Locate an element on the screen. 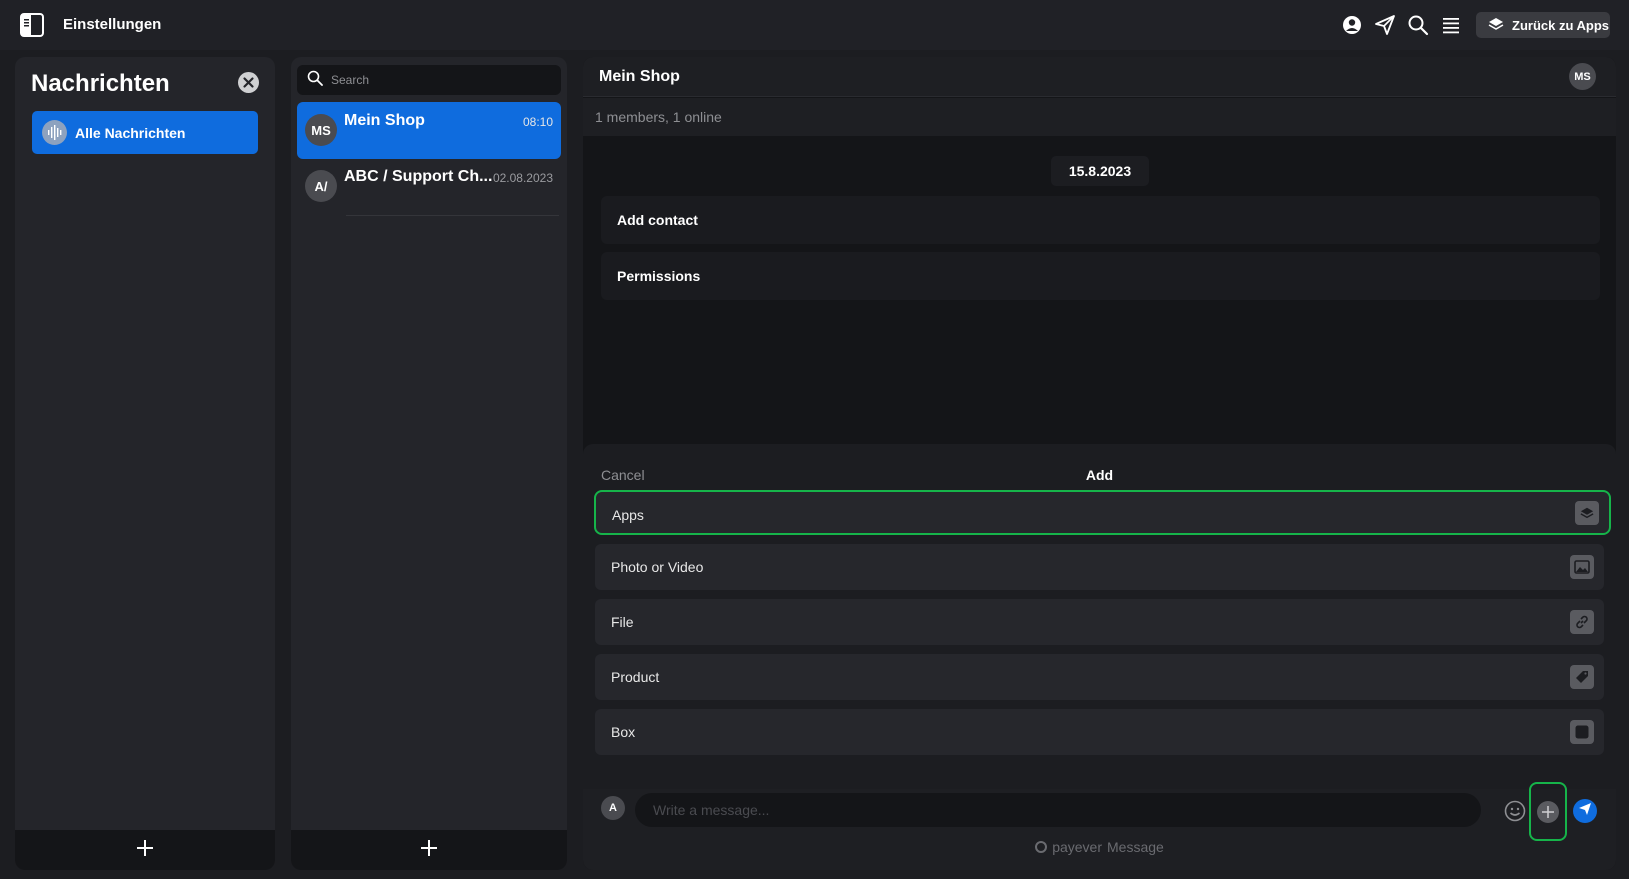 Image resolution: width=1629 pixels, height=879 pixels. menu-icon is located at coordinates (1451, 25).